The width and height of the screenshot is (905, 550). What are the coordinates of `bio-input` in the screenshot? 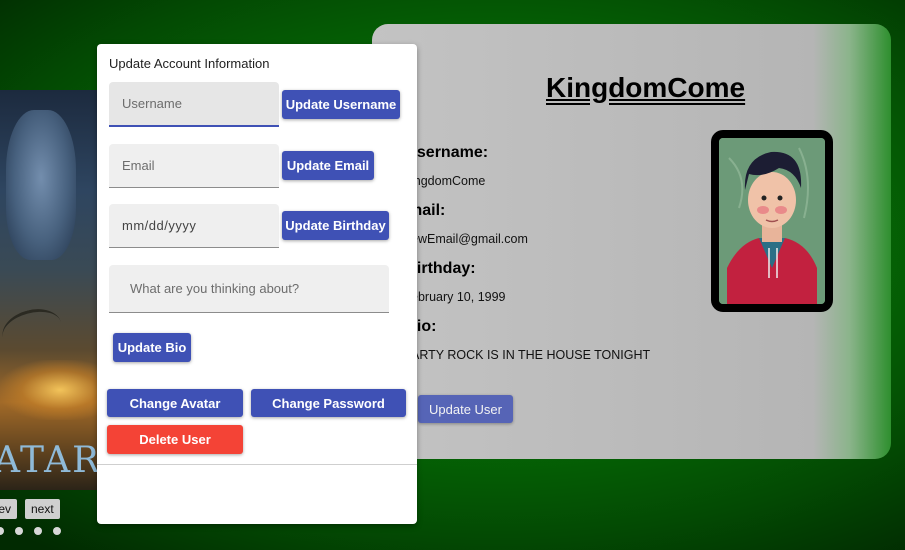 It's located at (249, 289).